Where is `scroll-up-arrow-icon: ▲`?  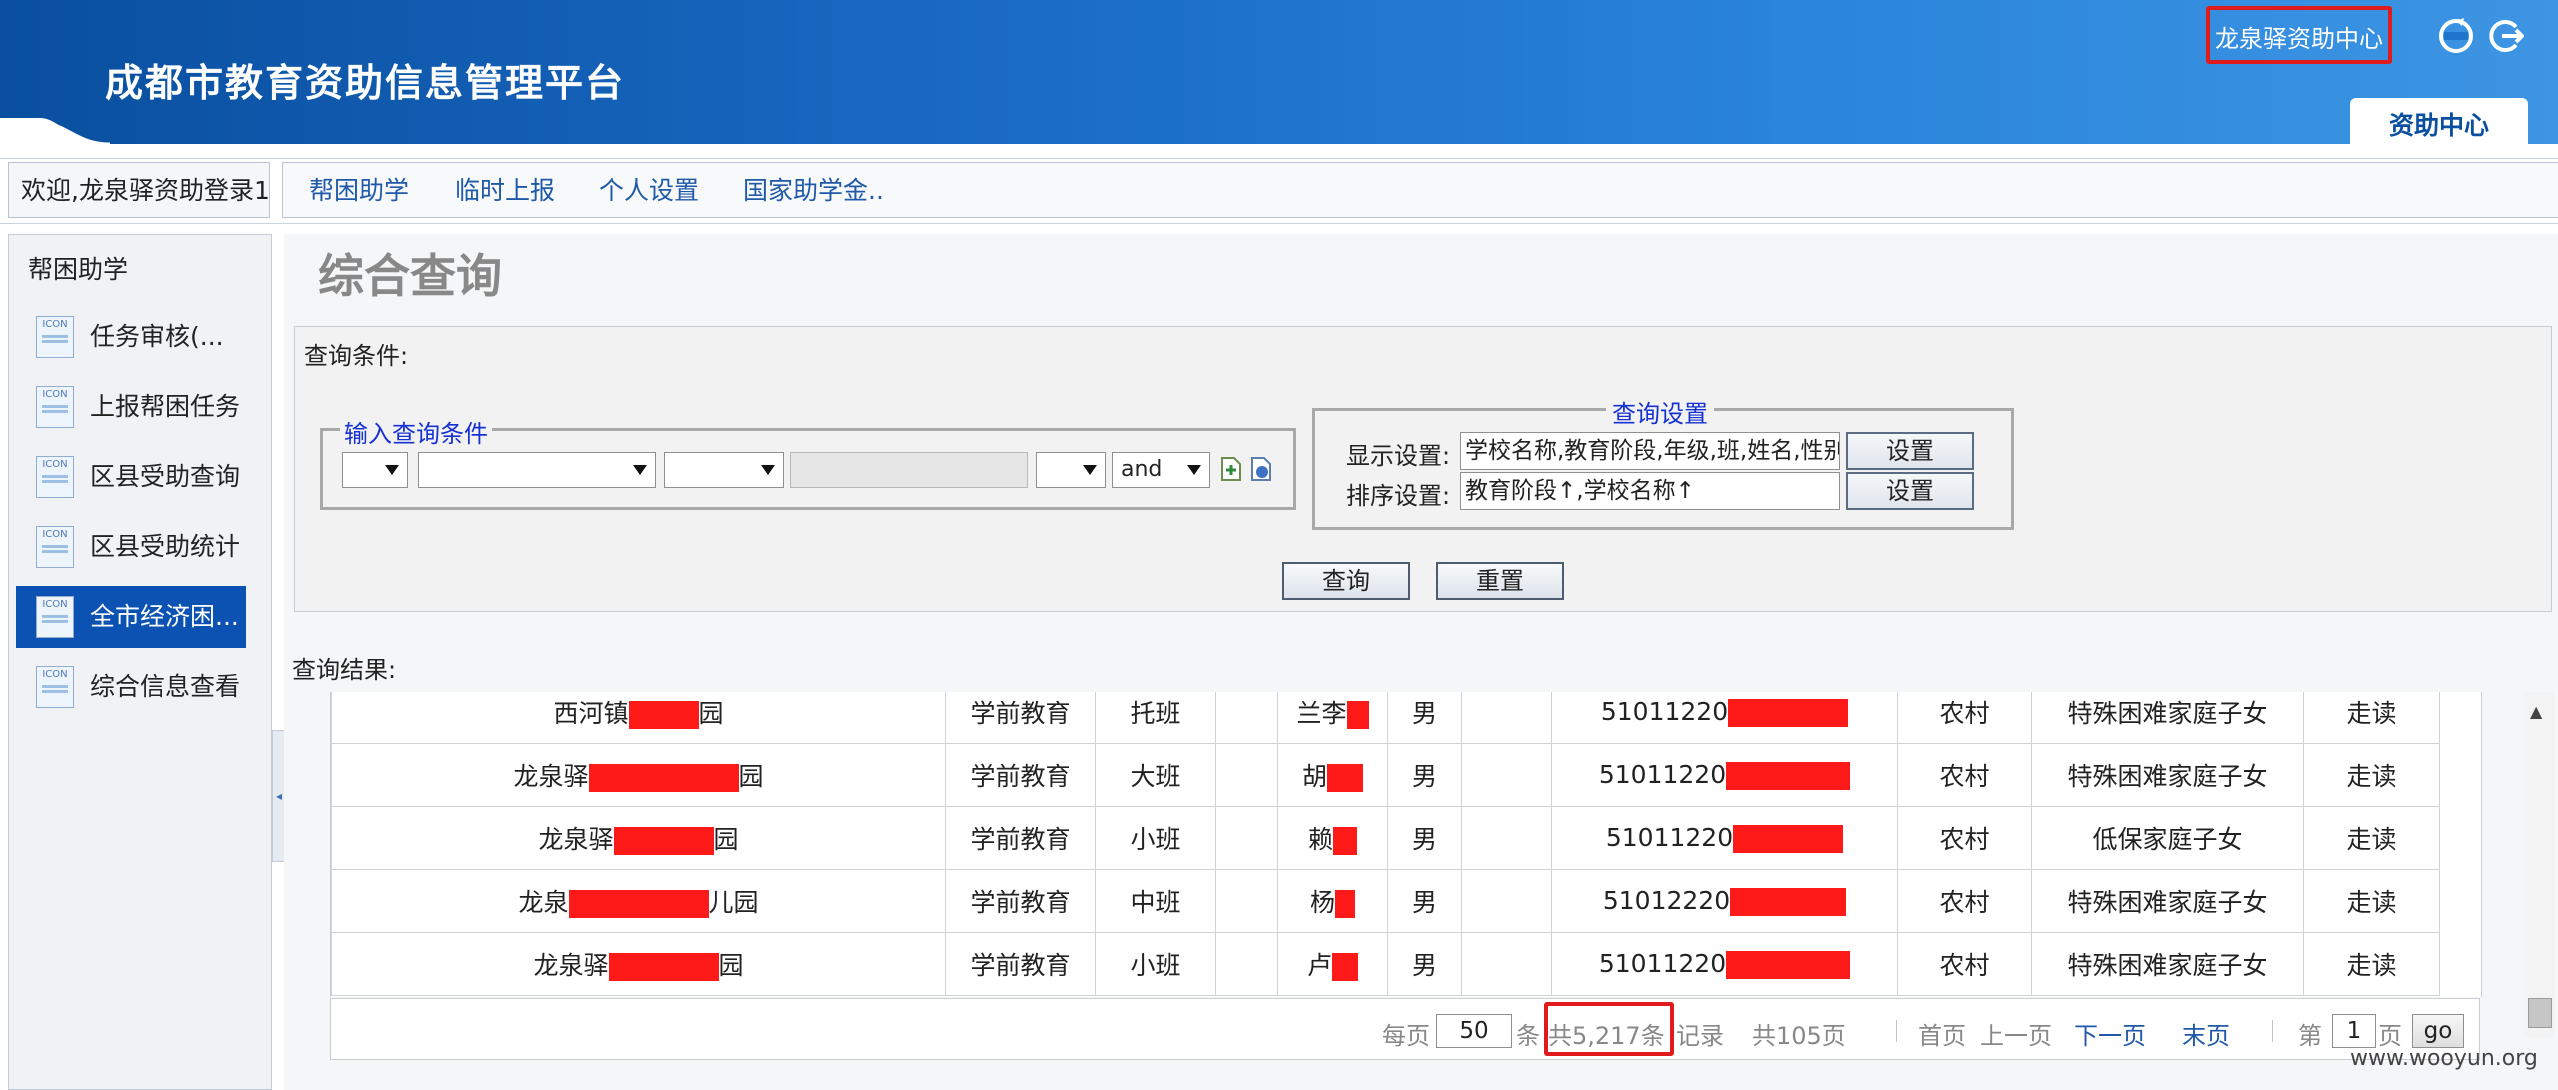 scroll-up-arrow-icon: ▲ is located at coordinates (2536, 711).